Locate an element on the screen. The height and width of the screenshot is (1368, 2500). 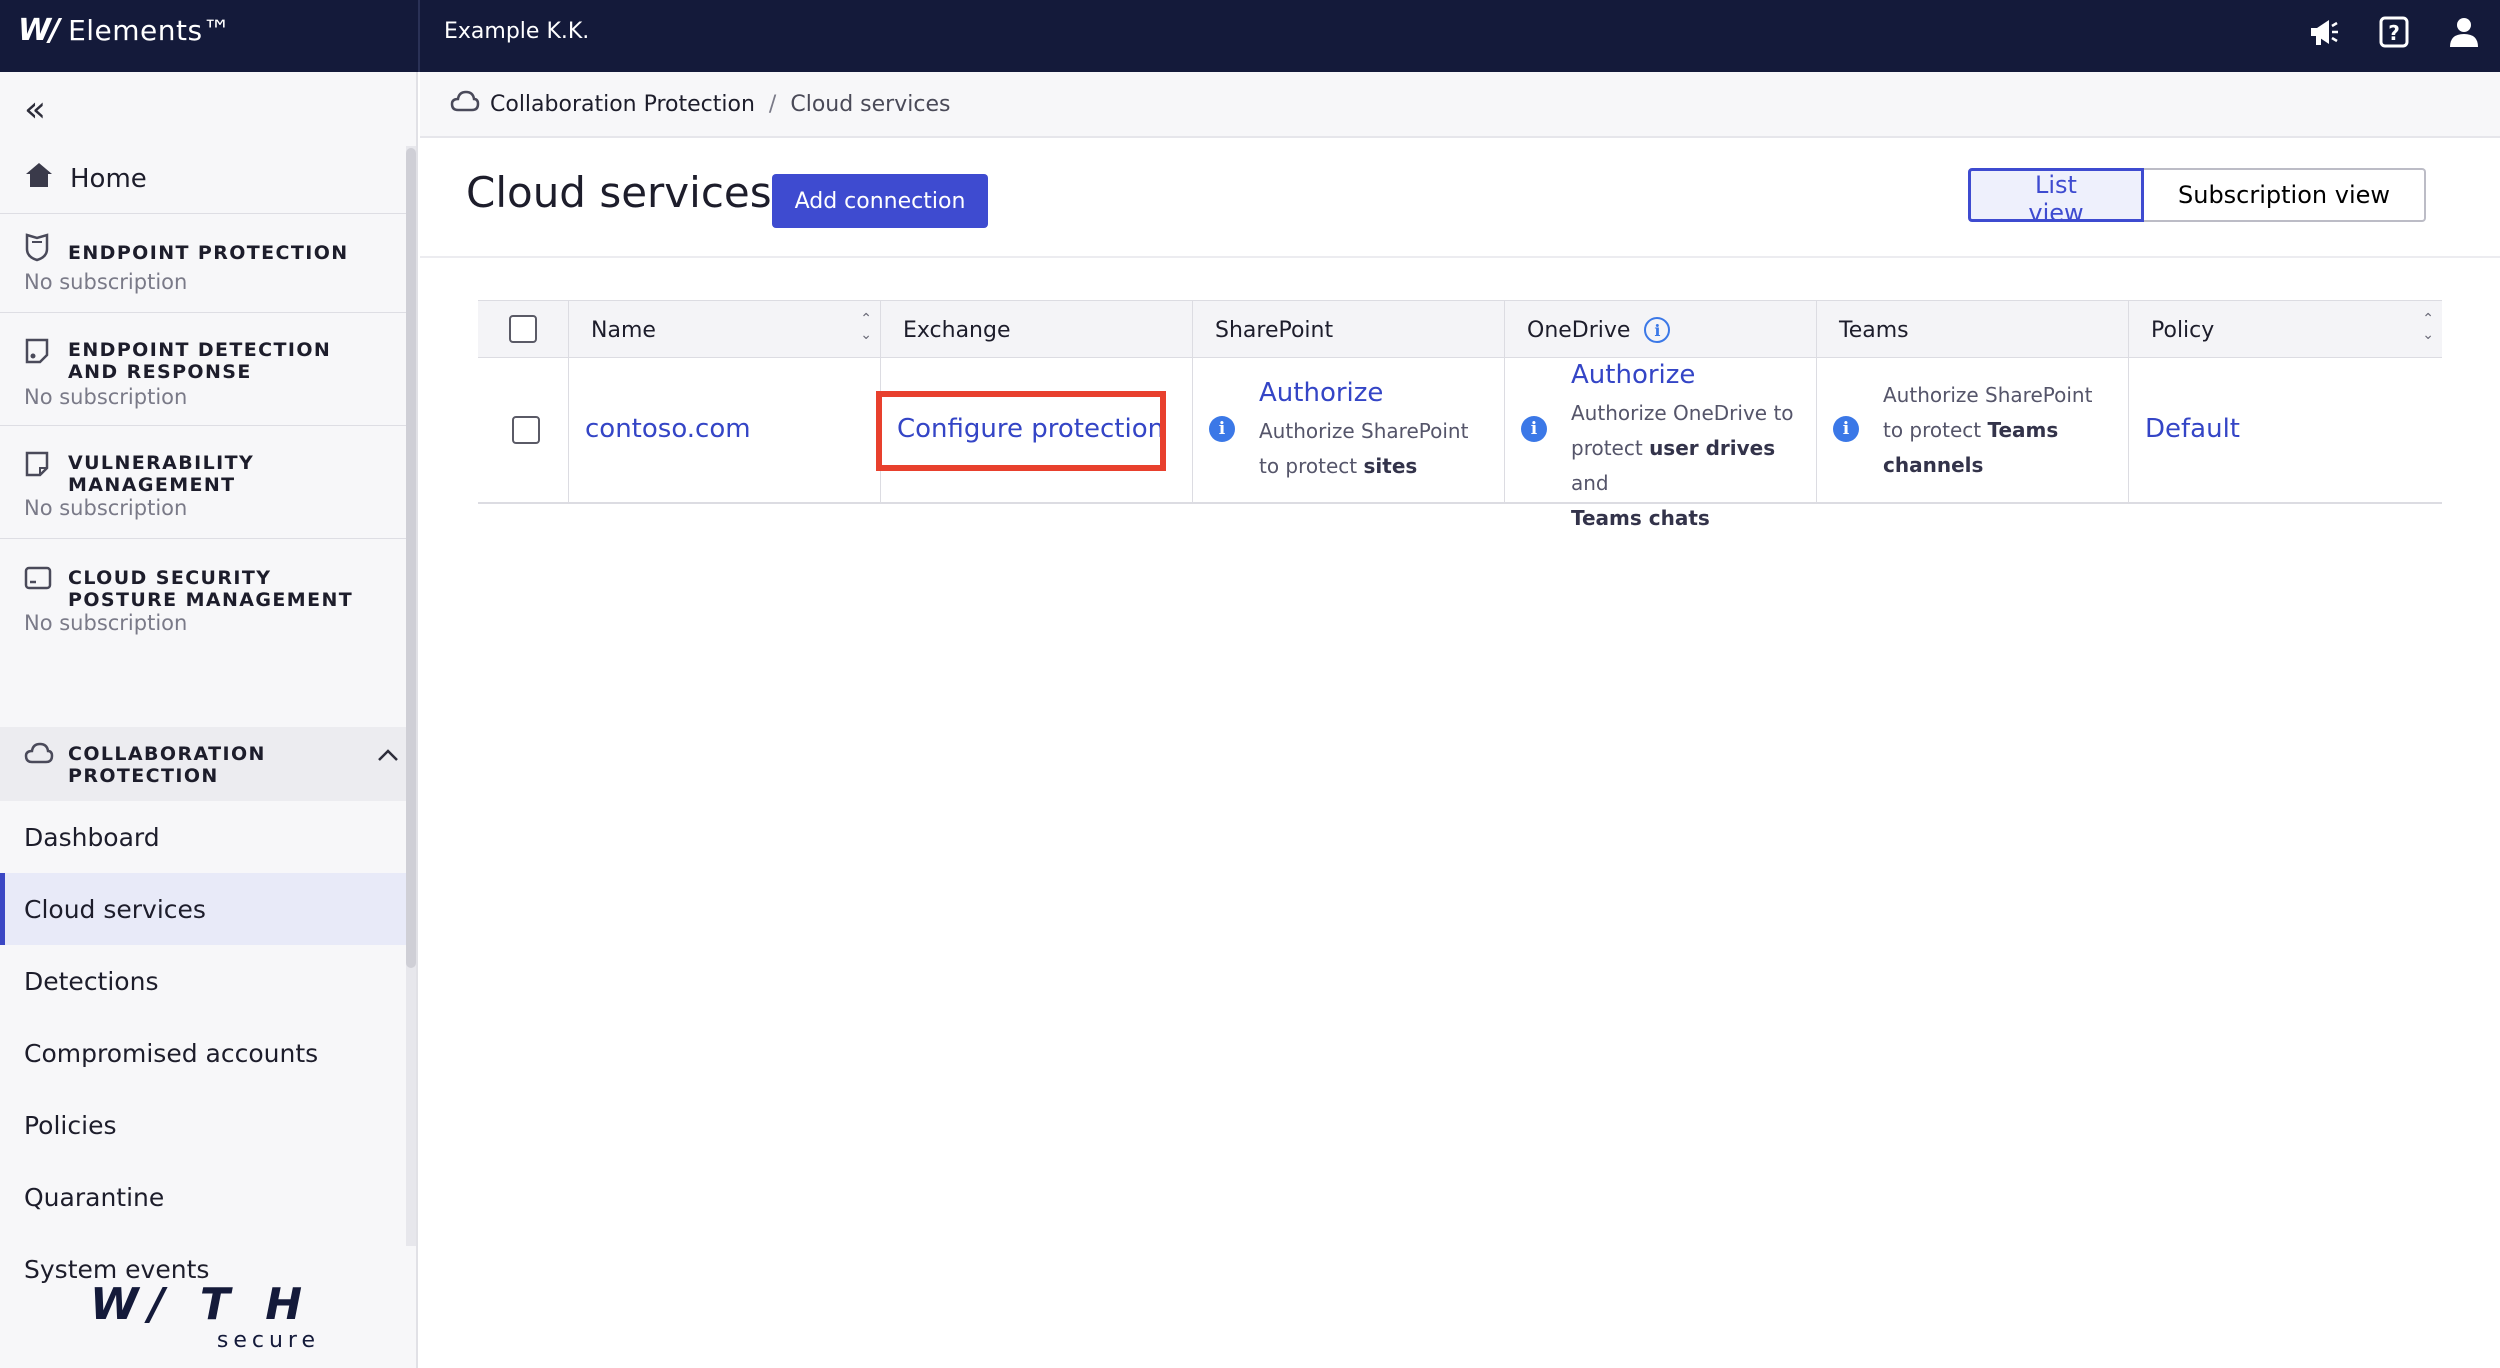
breadcrumb-current: Cloud services is located at coordinates (870, 104).